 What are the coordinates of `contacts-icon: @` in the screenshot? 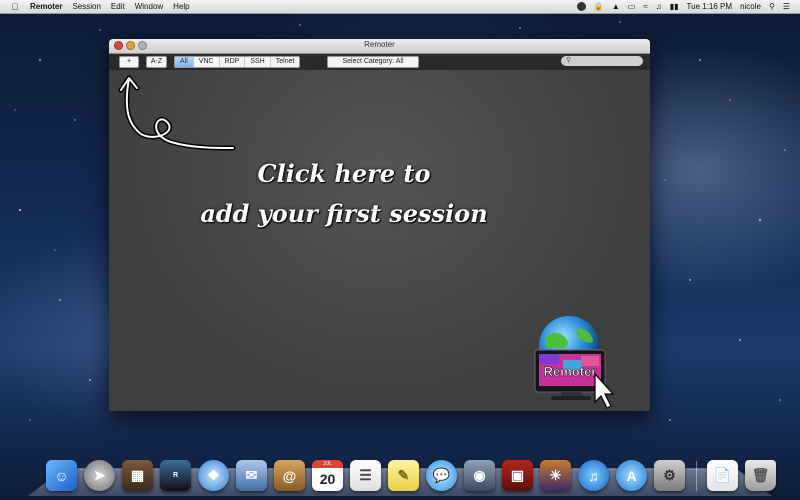 It's located at (289, 475).